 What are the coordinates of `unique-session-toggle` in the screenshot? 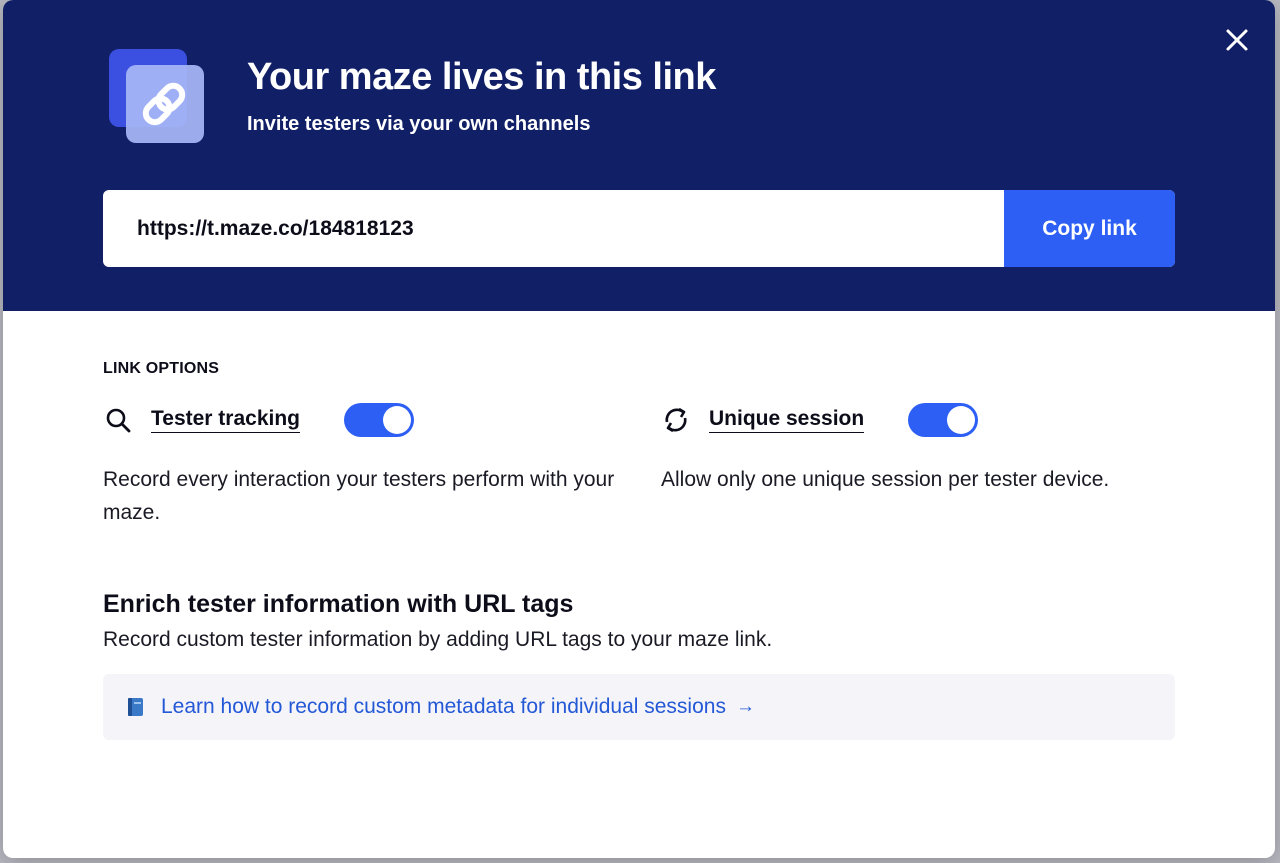 It's located at (943, 420).